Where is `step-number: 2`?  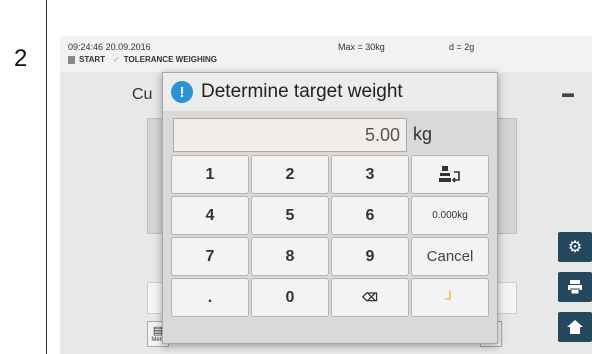 step-number: 2 is located at coordinates (21, 58).